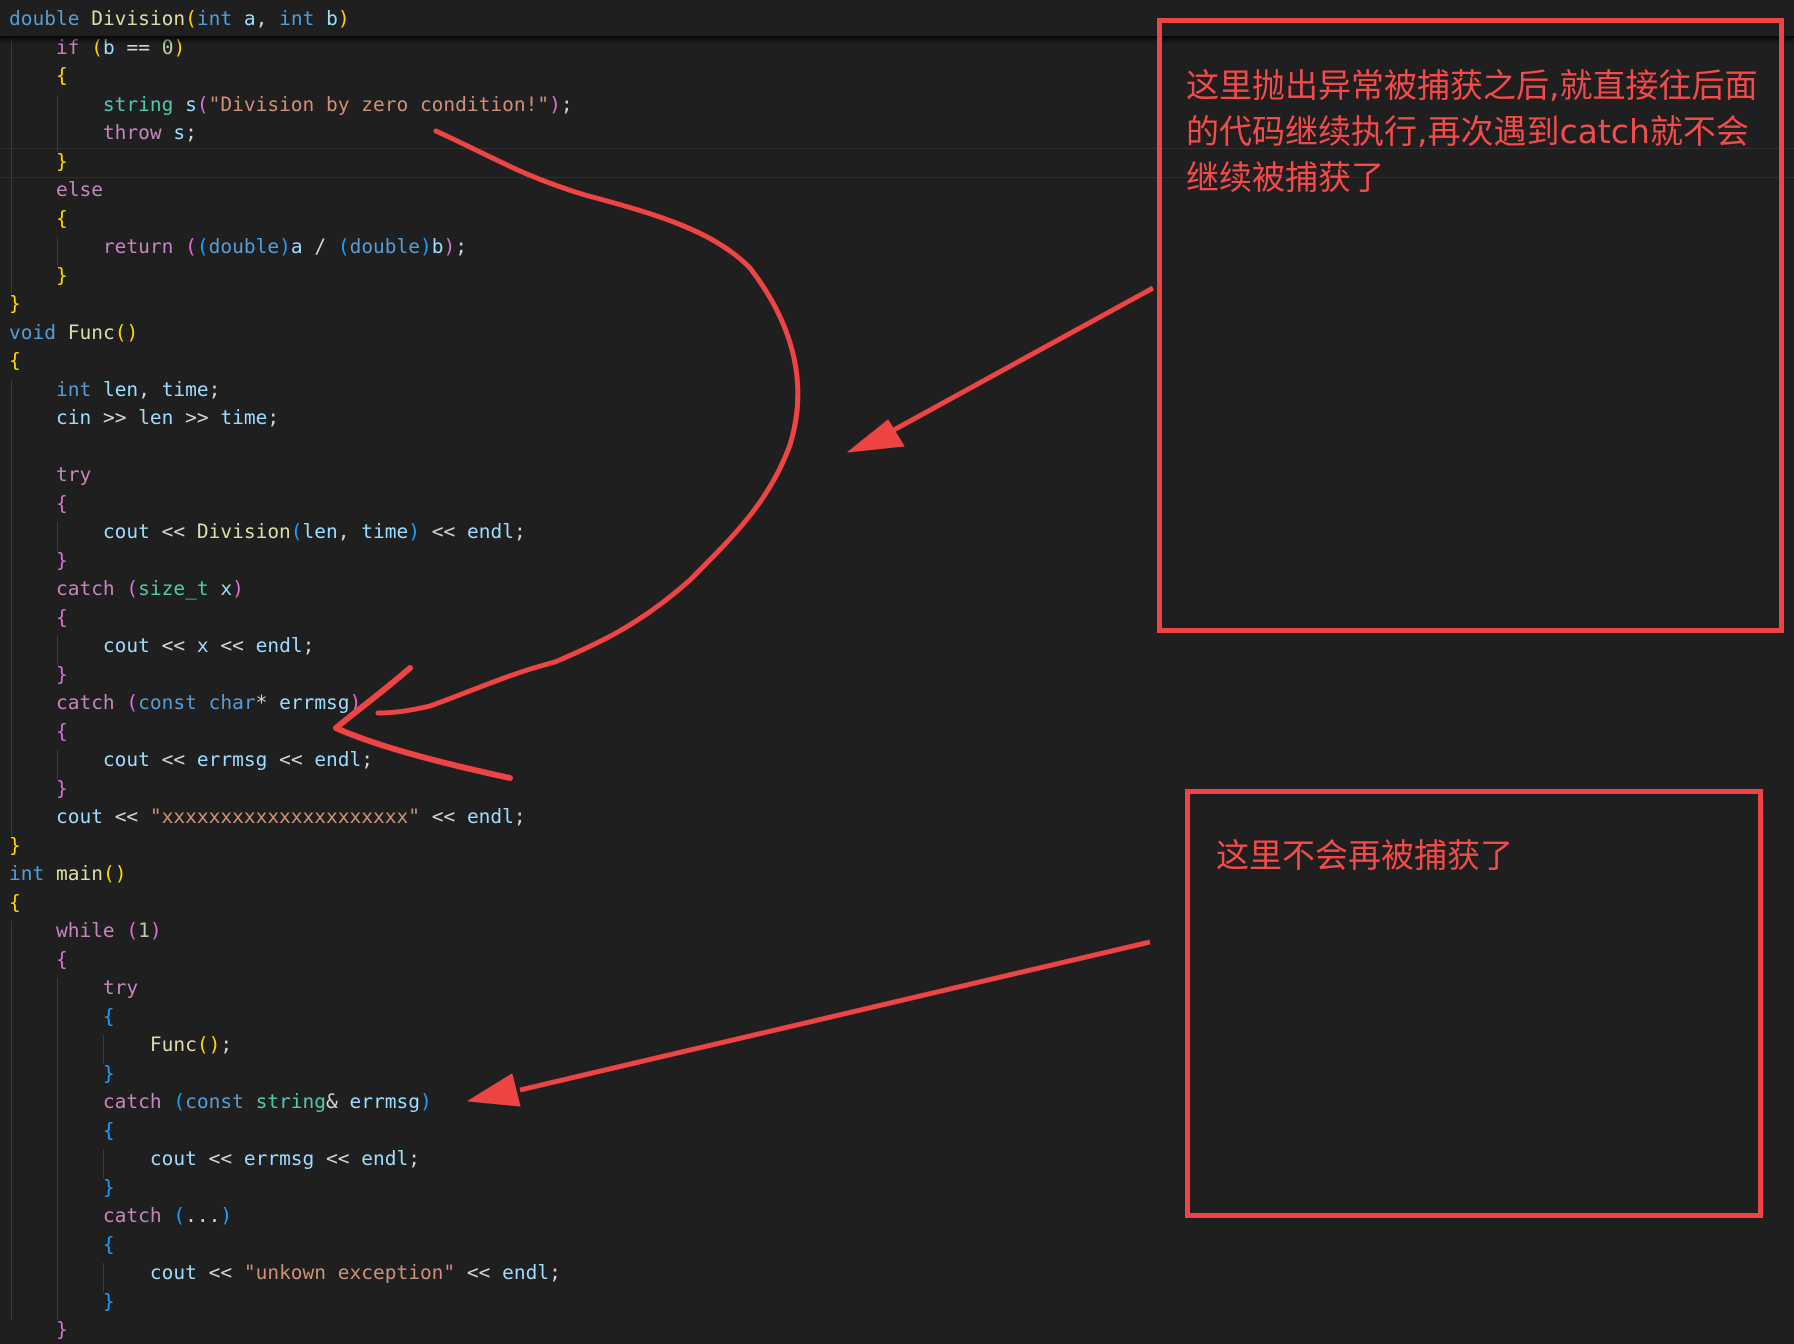 Image resolution: width=1794 pixels, height=1344 pixels. Describe the element at coordinates (1021, 360) in the screenshot. I see `arrow-shaft-top` at that location.